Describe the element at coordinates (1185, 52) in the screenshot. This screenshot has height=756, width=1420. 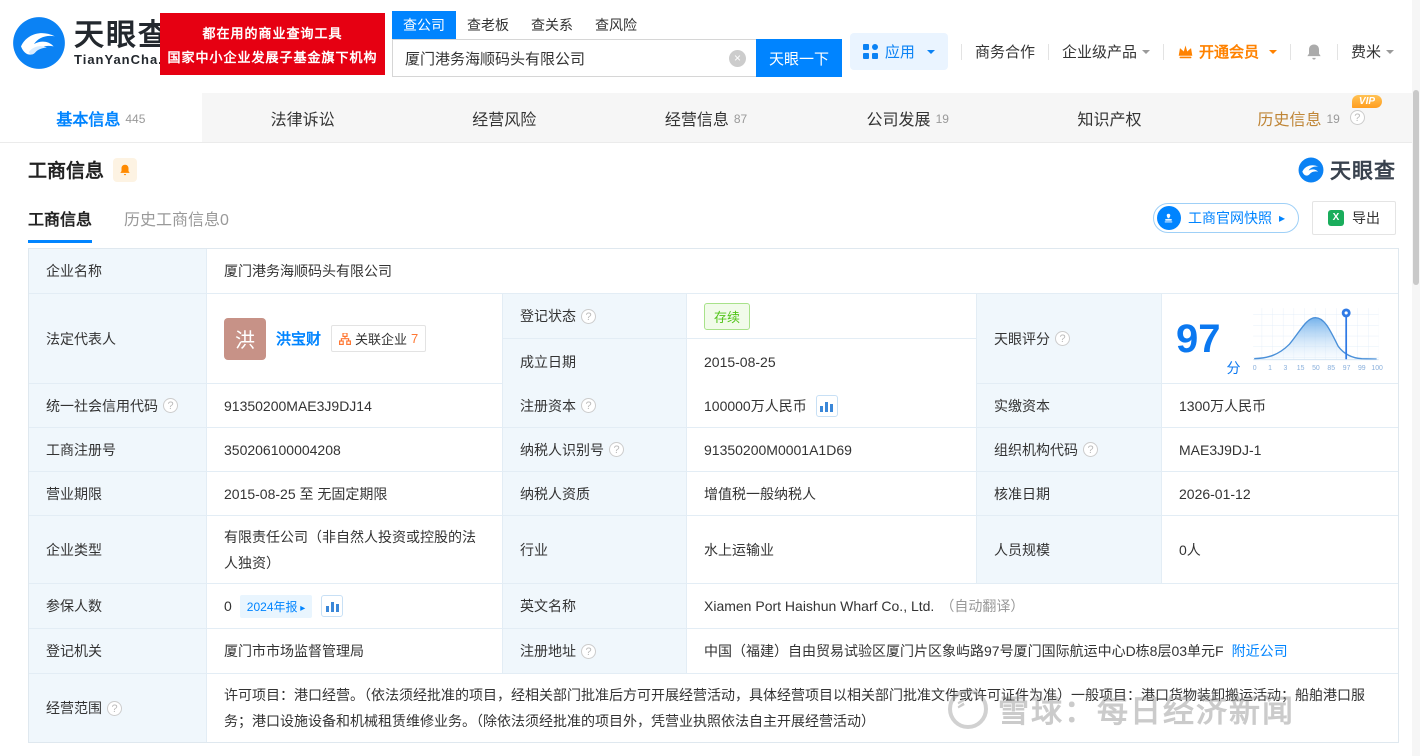
I see `crown-icon` at that location.